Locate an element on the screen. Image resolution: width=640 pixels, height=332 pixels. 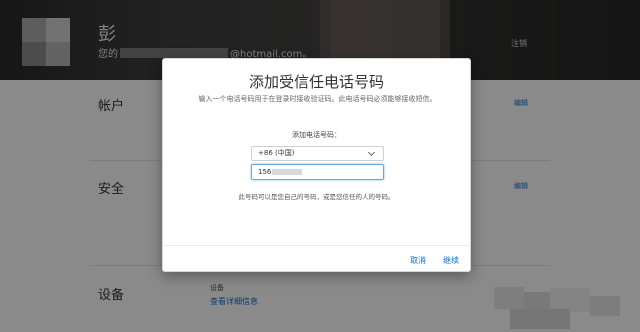
dialog-description: 输入一个电话号码用于在登录时接收验证码。此电话号码必须能够接收短信。 is located at coordinates (317, 99).